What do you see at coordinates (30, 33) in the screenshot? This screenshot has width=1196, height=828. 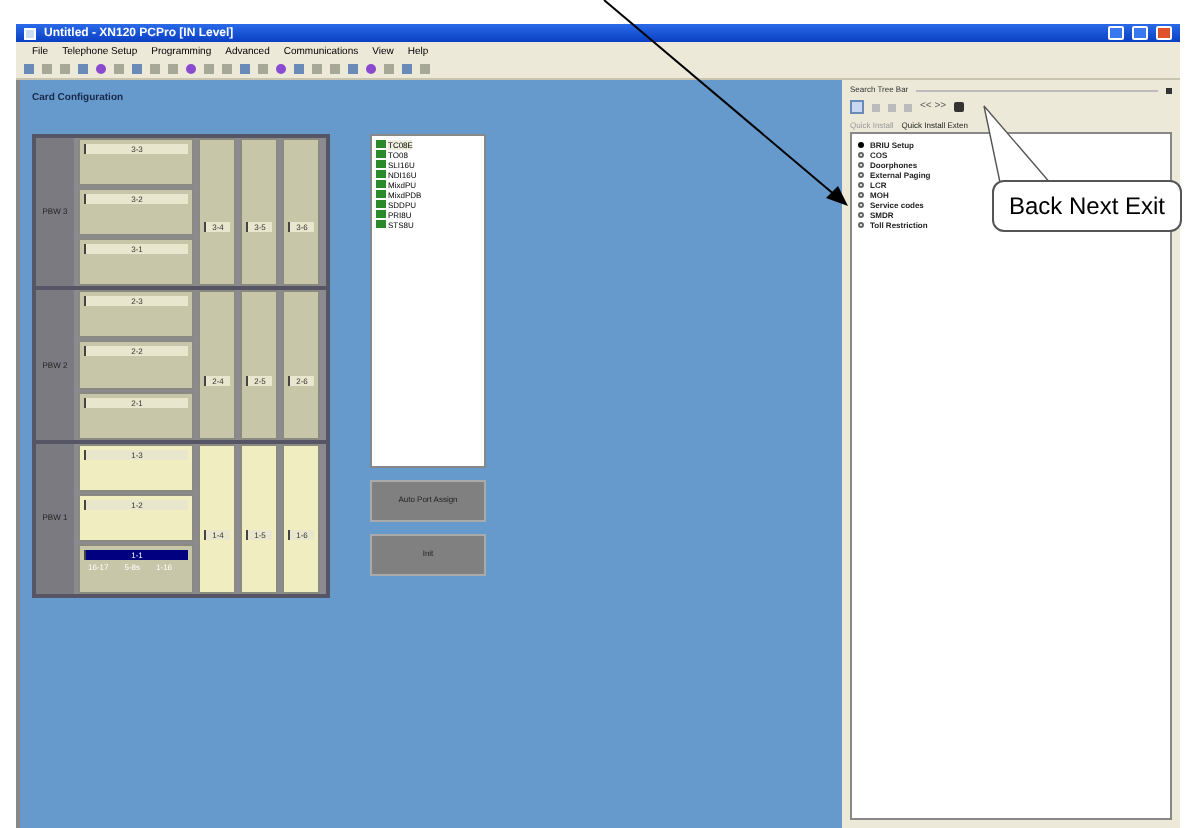 I see `app-icon` at bounding box center [30, 33].